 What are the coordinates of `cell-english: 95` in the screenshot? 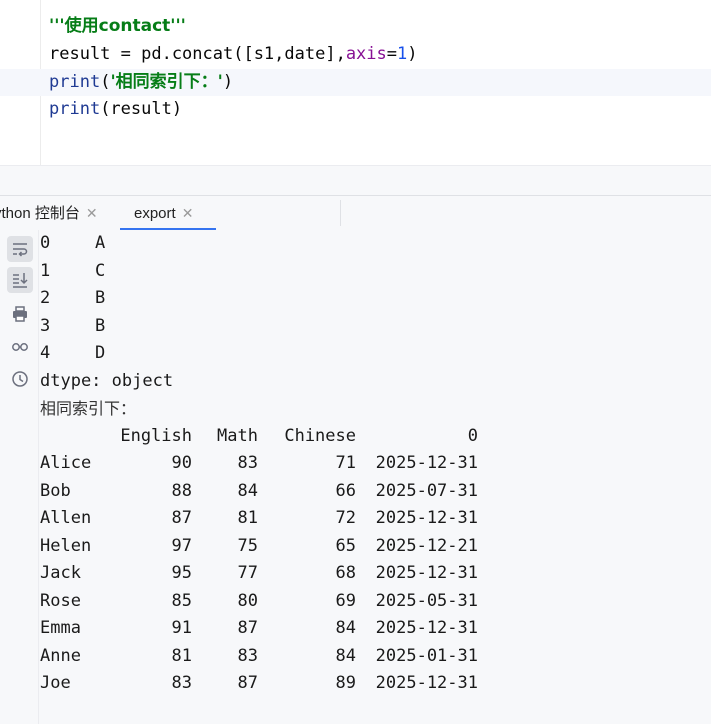 It's located at (181, 573).